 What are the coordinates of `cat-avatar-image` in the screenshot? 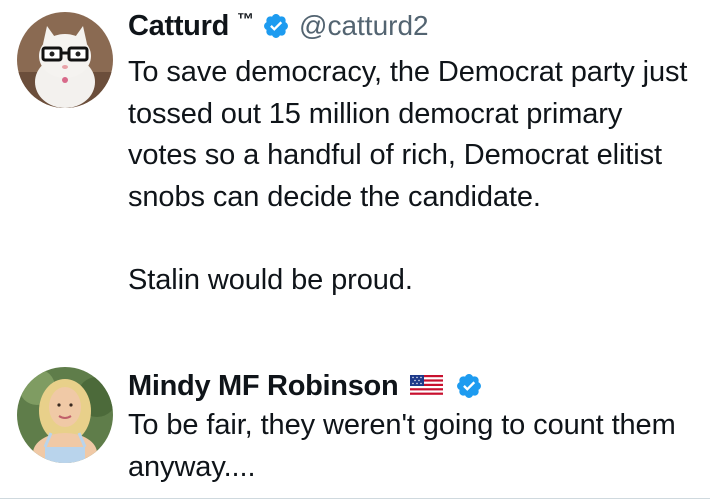 It's located at (65, 60).